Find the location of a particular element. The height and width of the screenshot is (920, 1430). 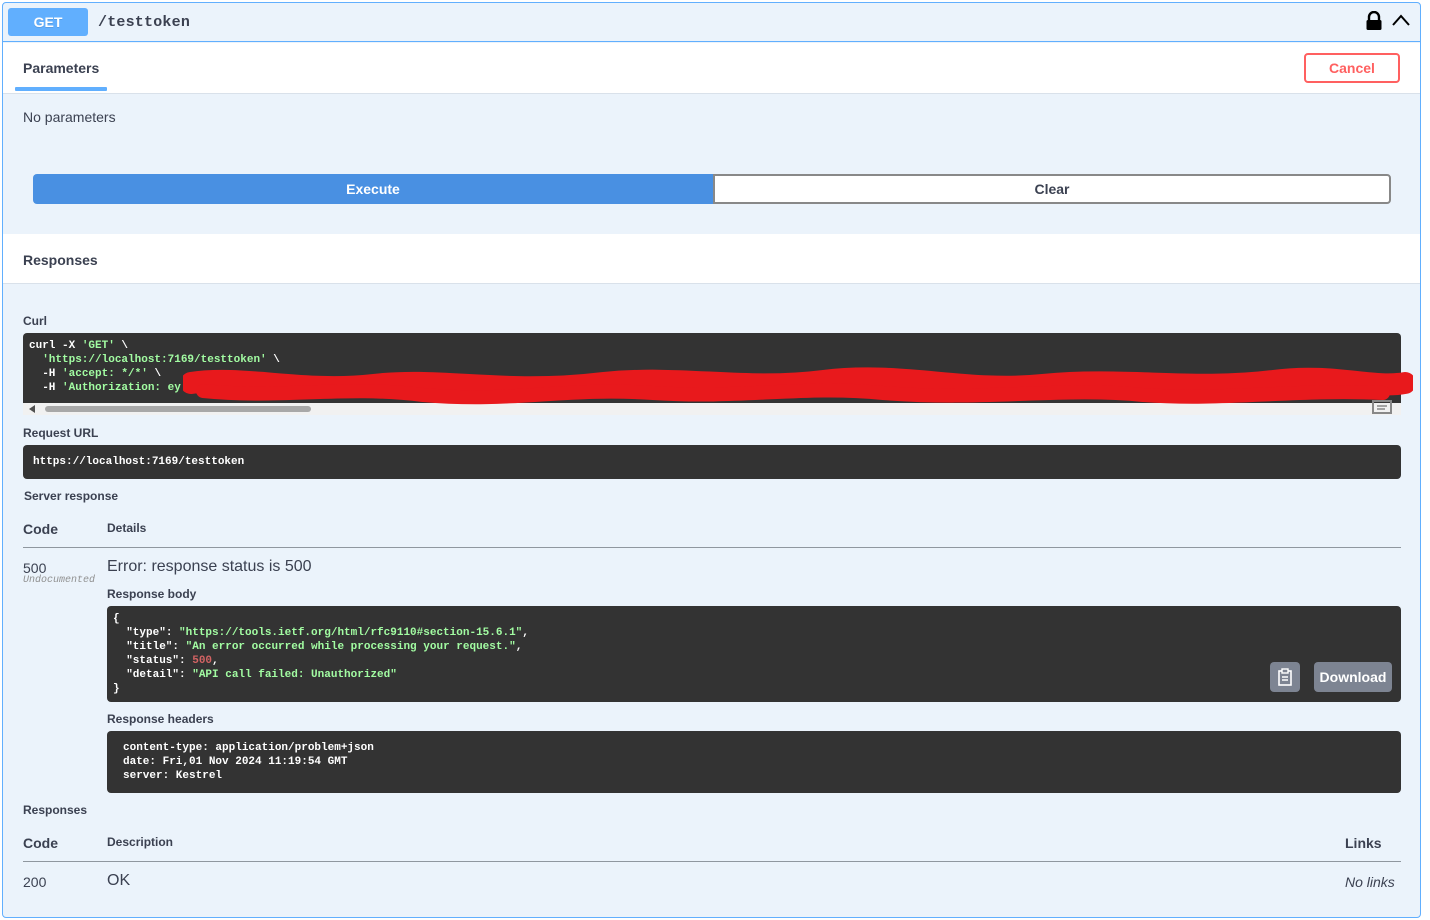

header-server: server: Kestrel is located at coordinates (173, 776).